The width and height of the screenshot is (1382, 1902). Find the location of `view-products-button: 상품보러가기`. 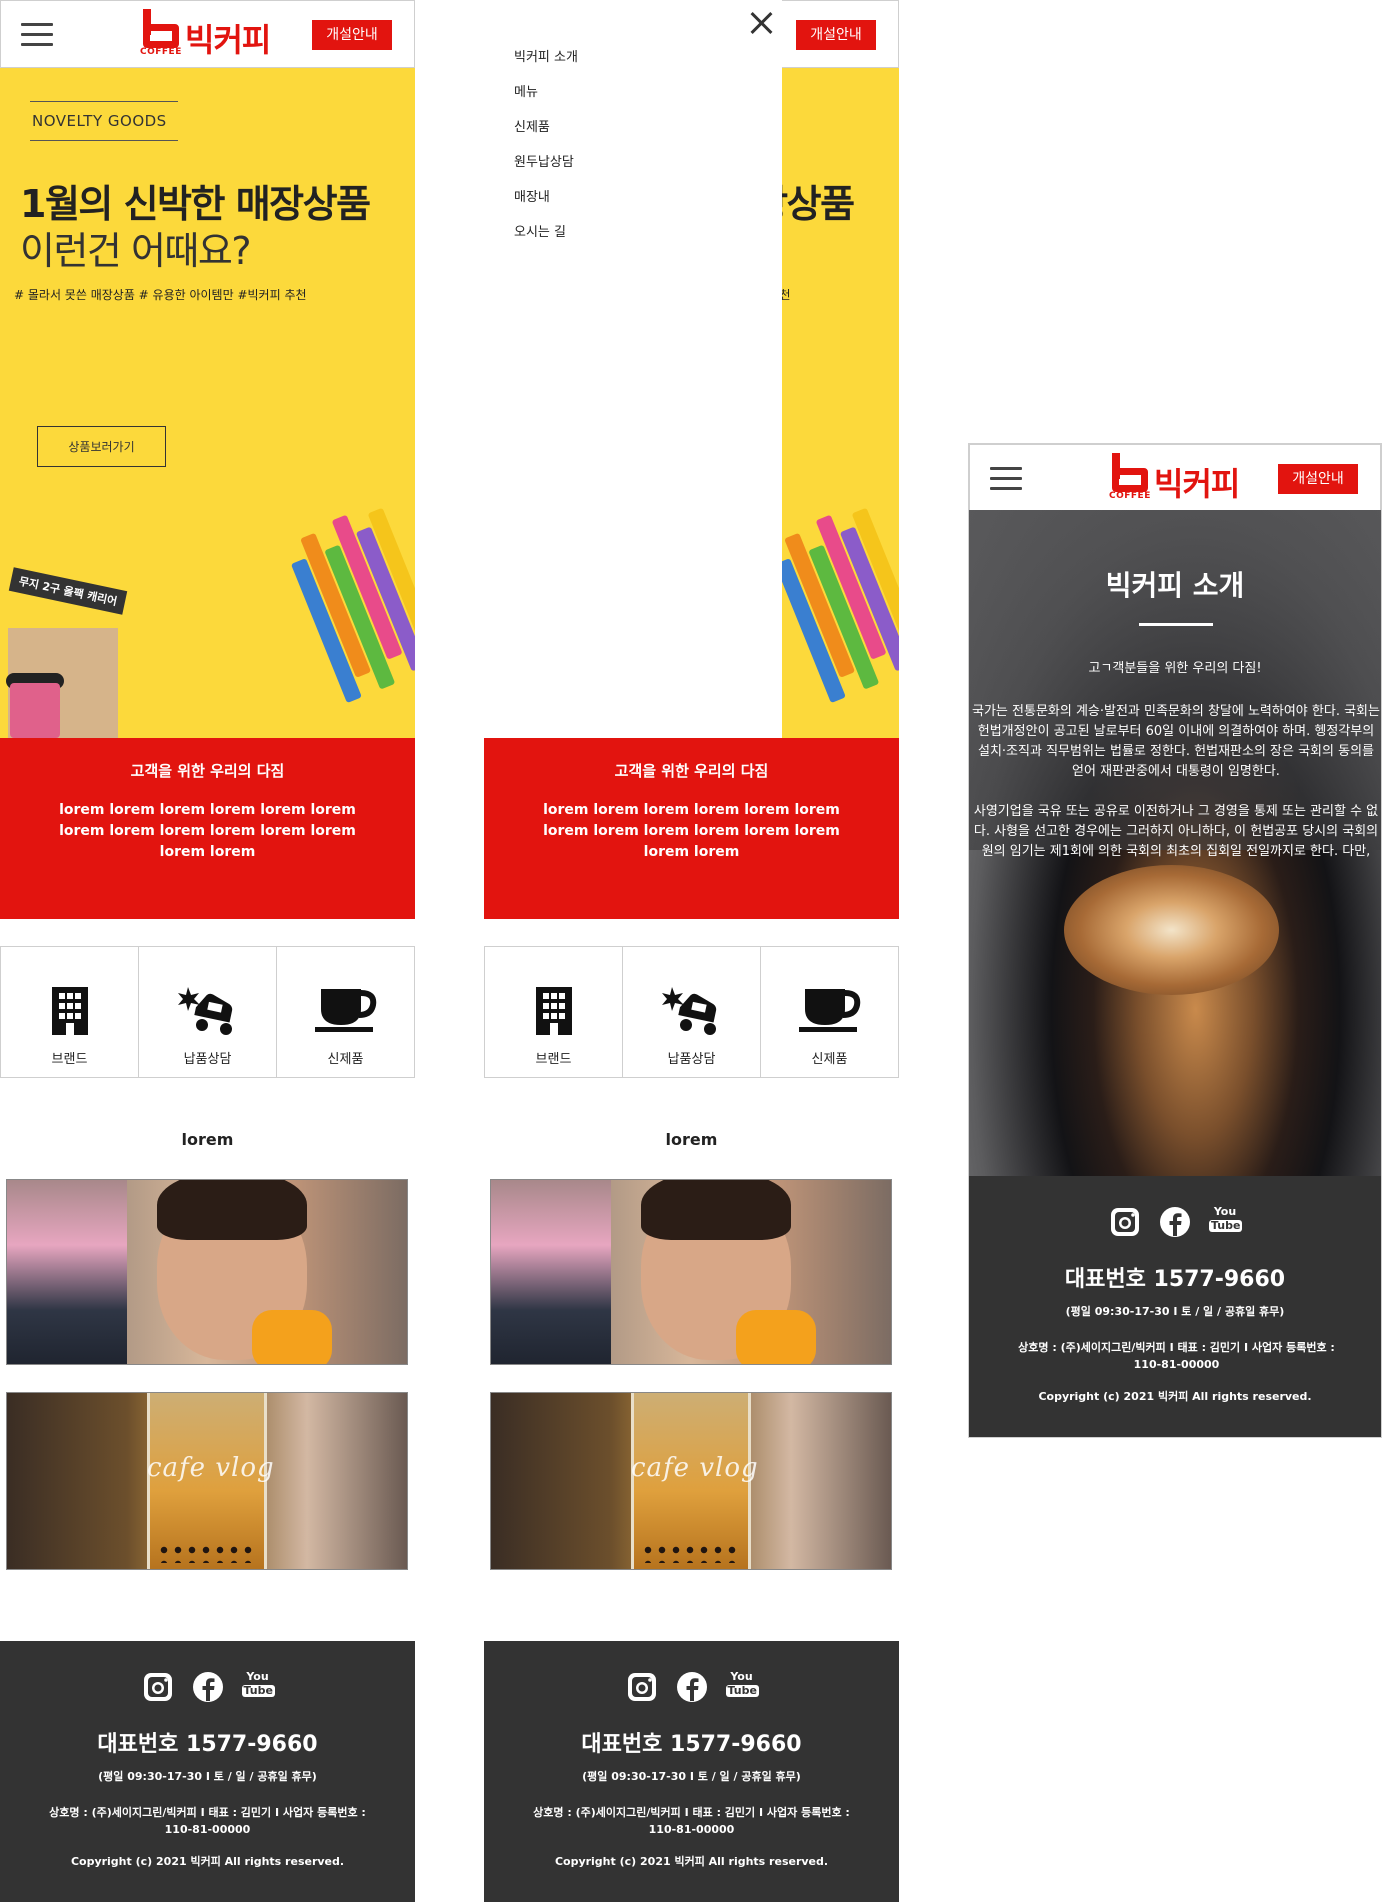

view-products-button: 상품보러가기 is located at coordinates (101, 446).